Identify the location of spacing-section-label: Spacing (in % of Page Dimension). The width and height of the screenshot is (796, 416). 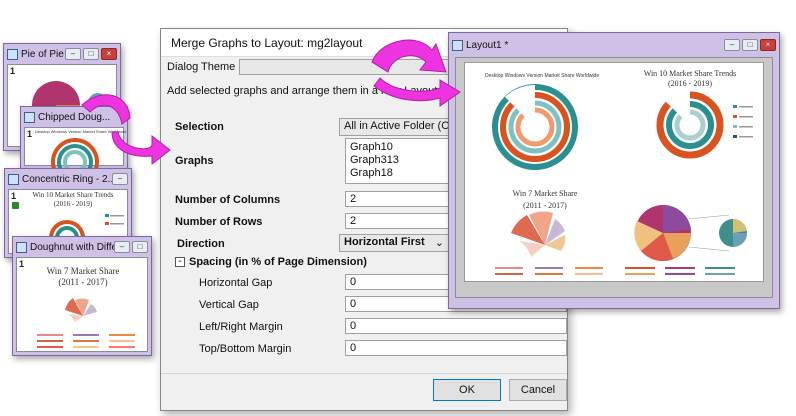
(278, 262).